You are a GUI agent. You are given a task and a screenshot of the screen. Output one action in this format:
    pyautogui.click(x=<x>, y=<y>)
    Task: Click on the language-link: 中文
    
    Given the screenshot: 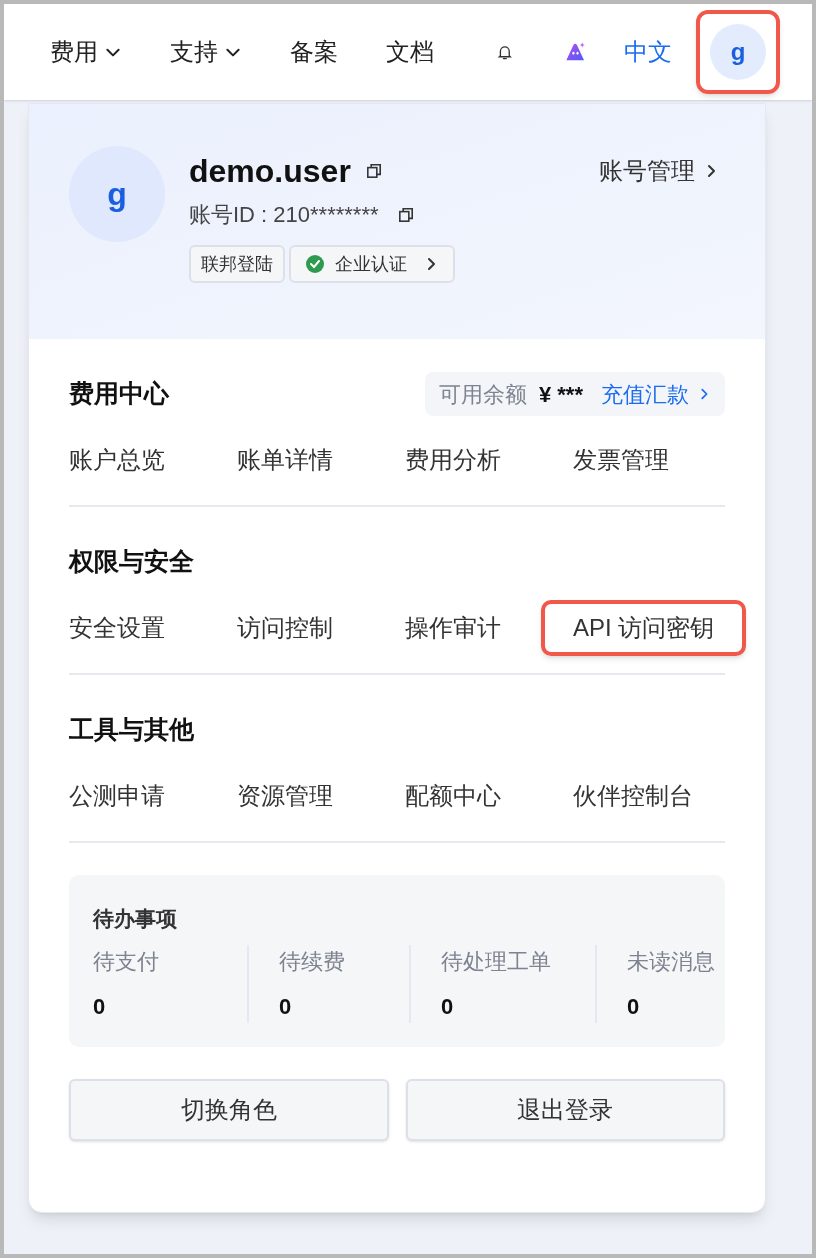 What is the action you would take?
    pyautogui.click(x=648, y=52)
    